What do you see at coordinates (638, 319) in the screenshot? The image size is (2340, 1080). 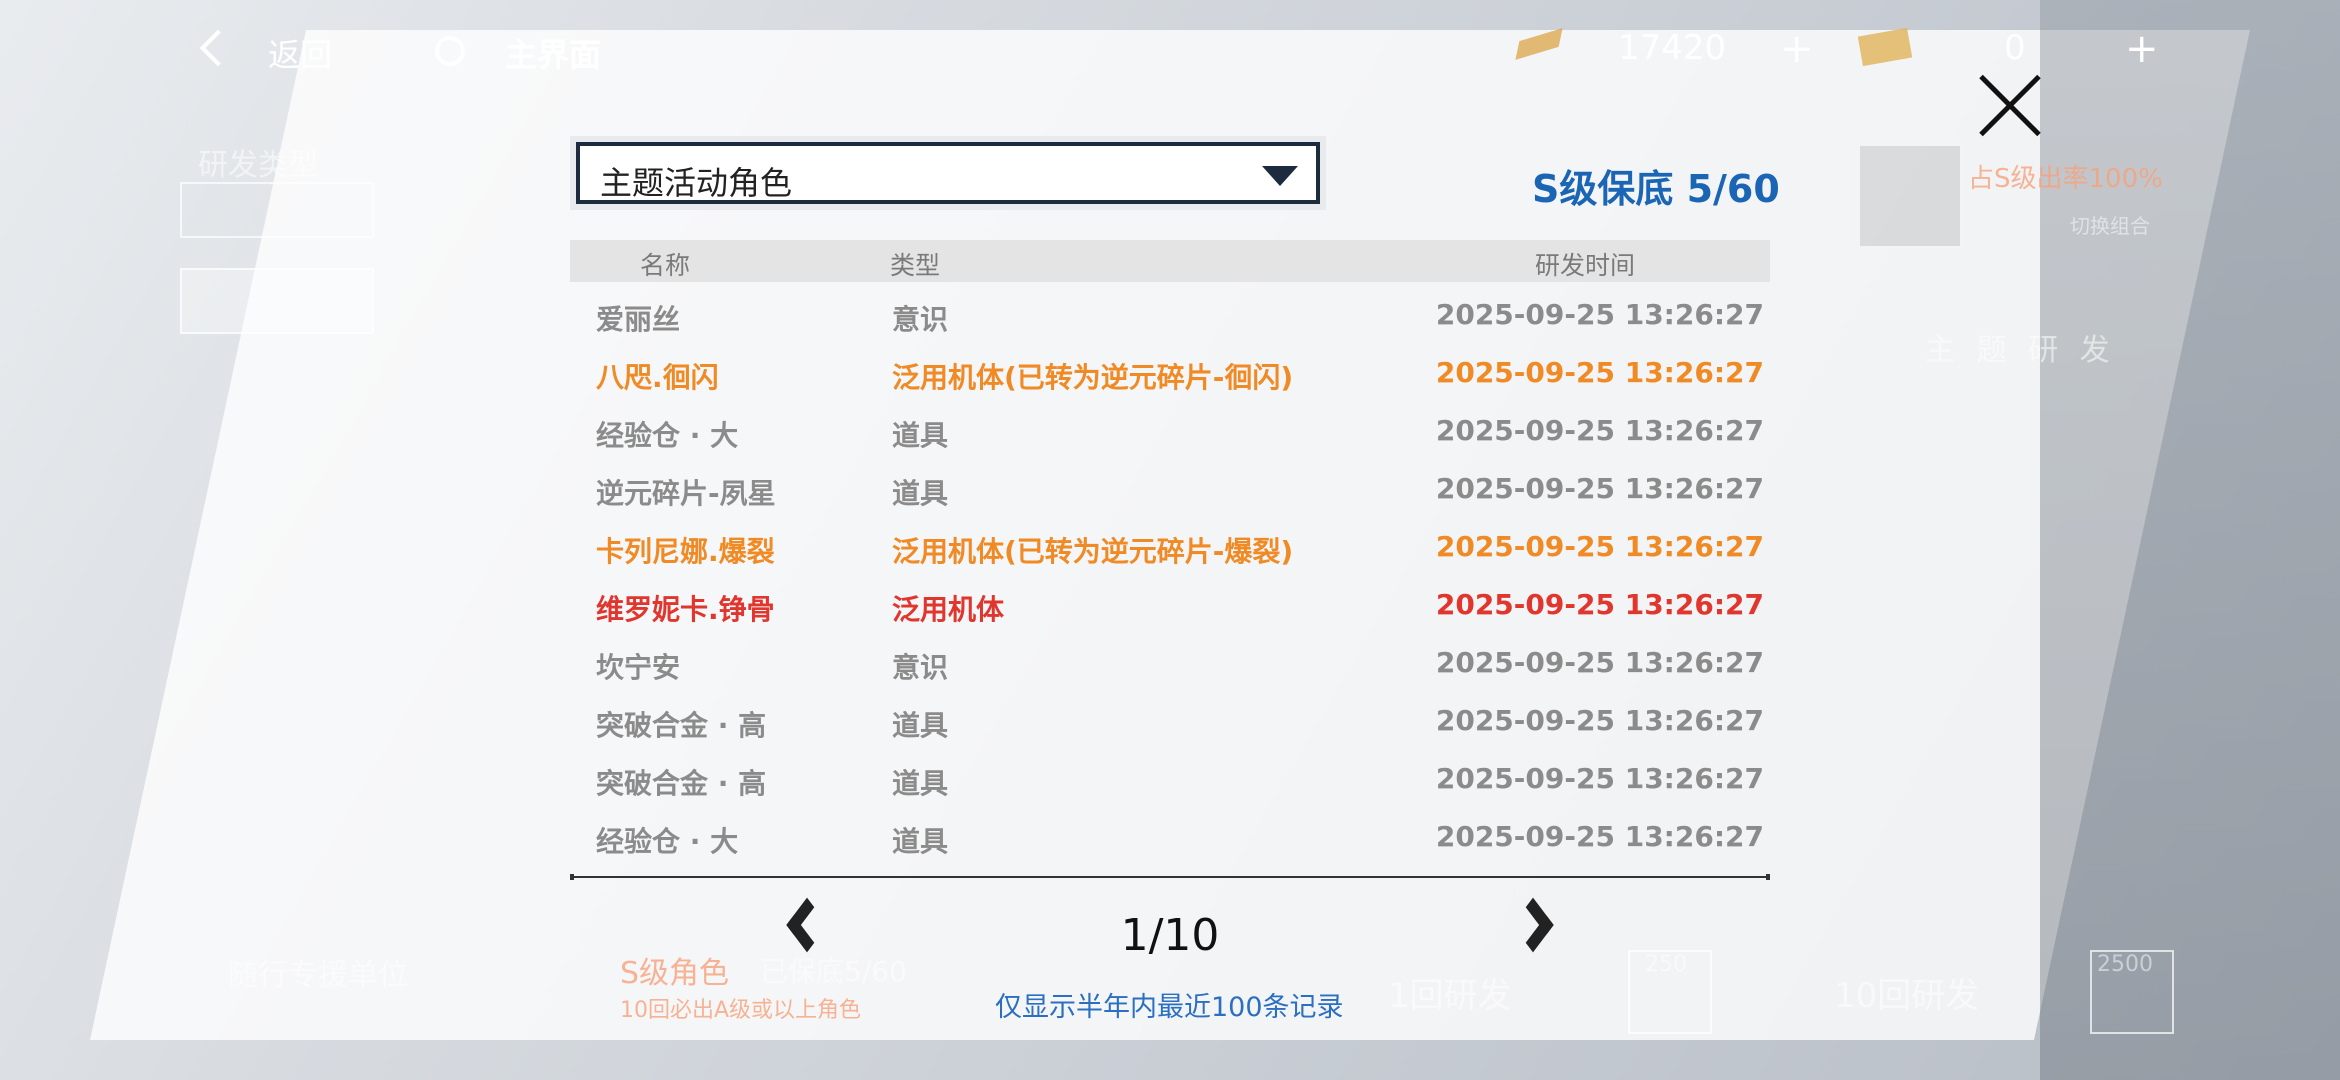 I see `row-name: 爱丽丝` at bounding box center [638, 319].